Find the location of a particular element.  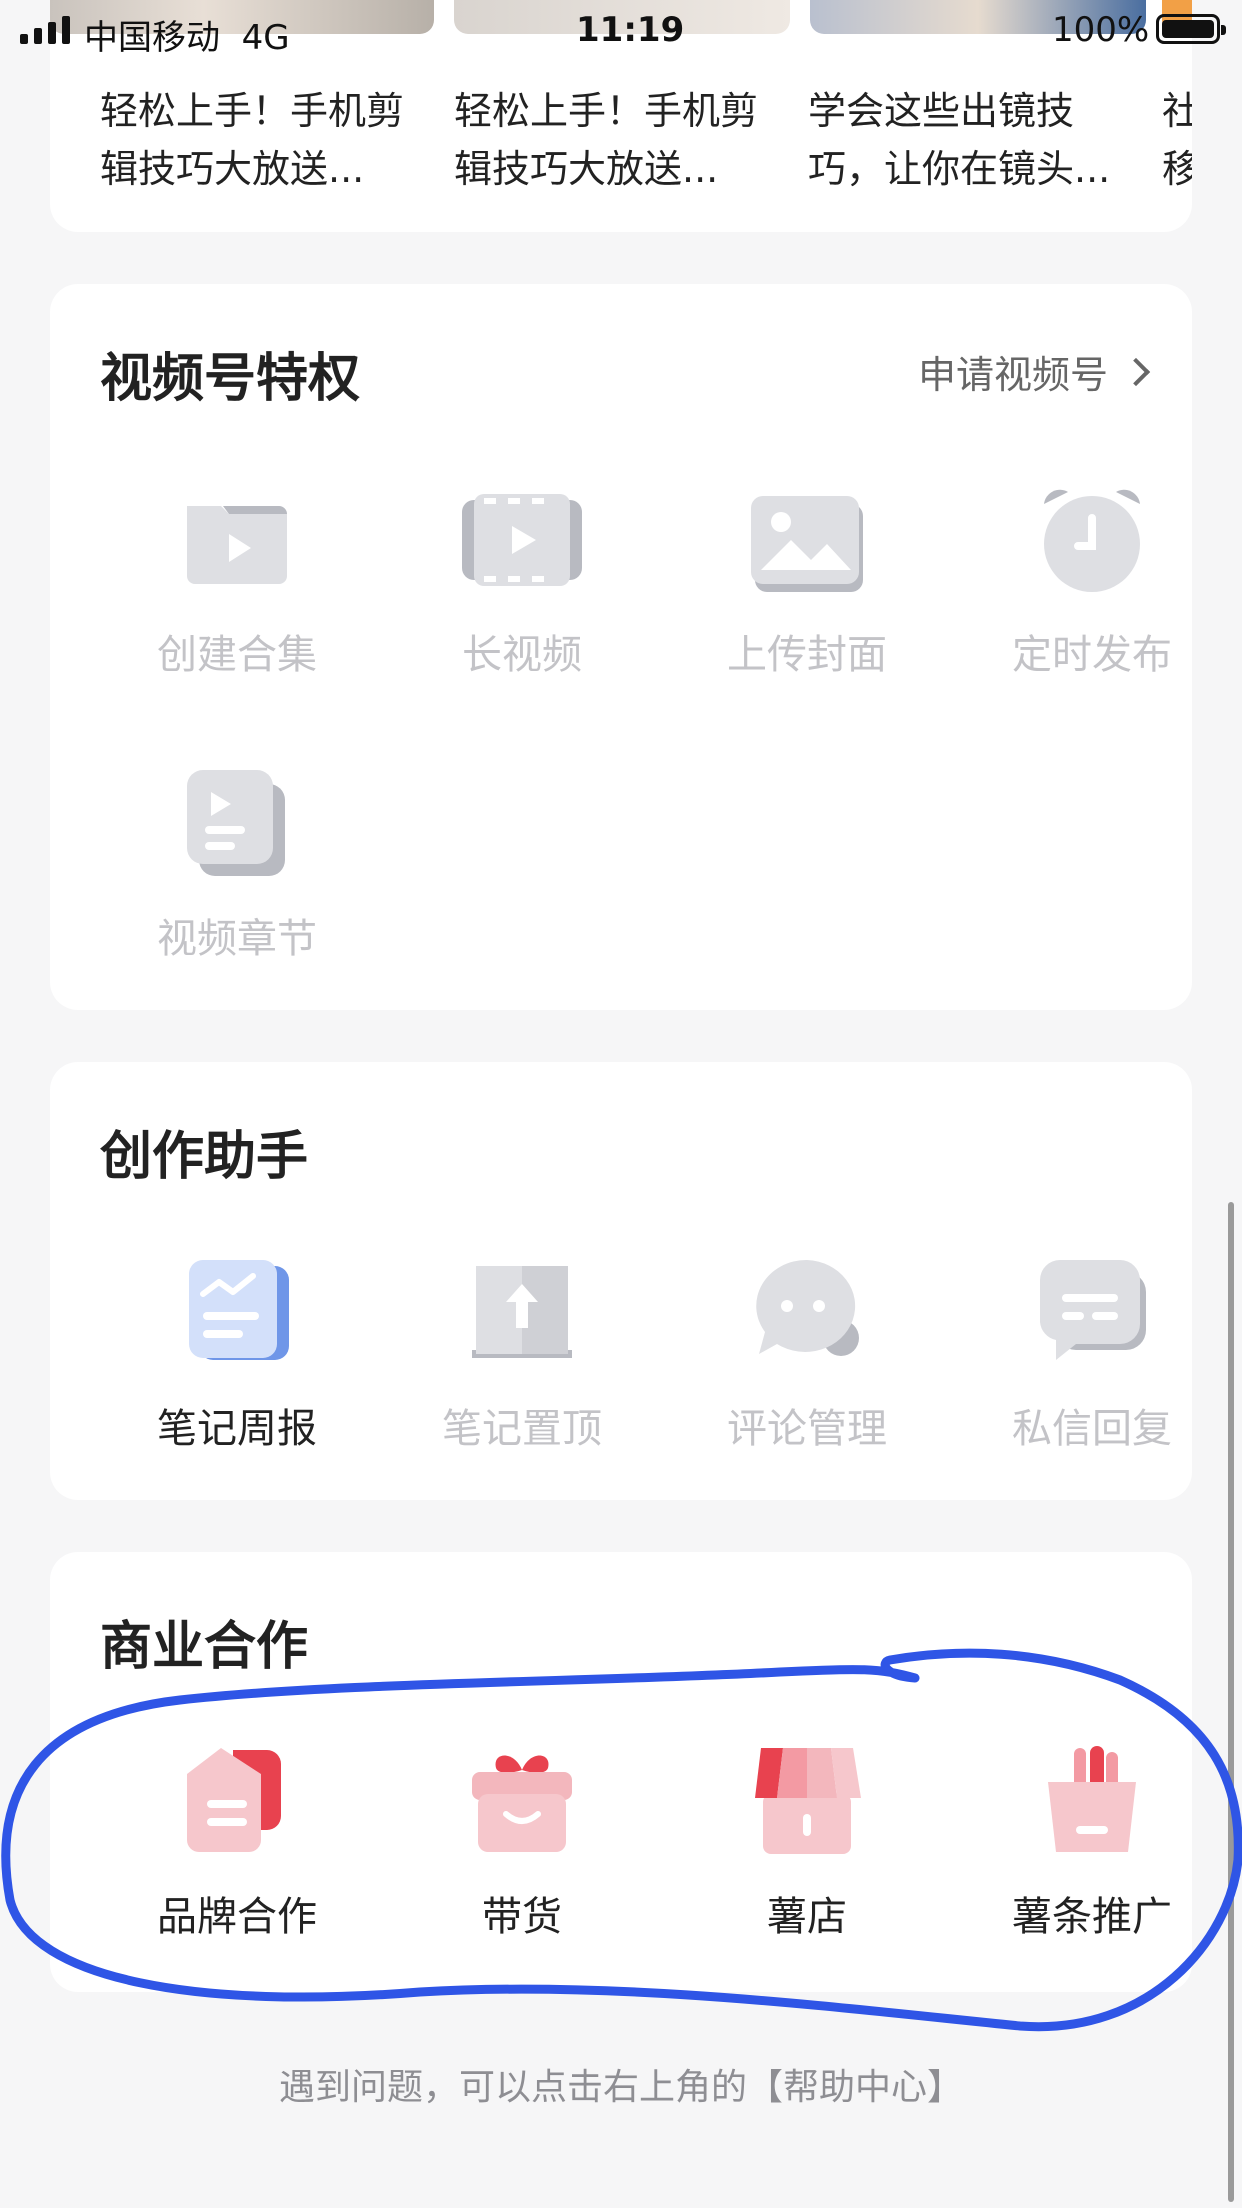

assistant-pin-note: 笔记置顶 is located at coordinates (522, 1354).